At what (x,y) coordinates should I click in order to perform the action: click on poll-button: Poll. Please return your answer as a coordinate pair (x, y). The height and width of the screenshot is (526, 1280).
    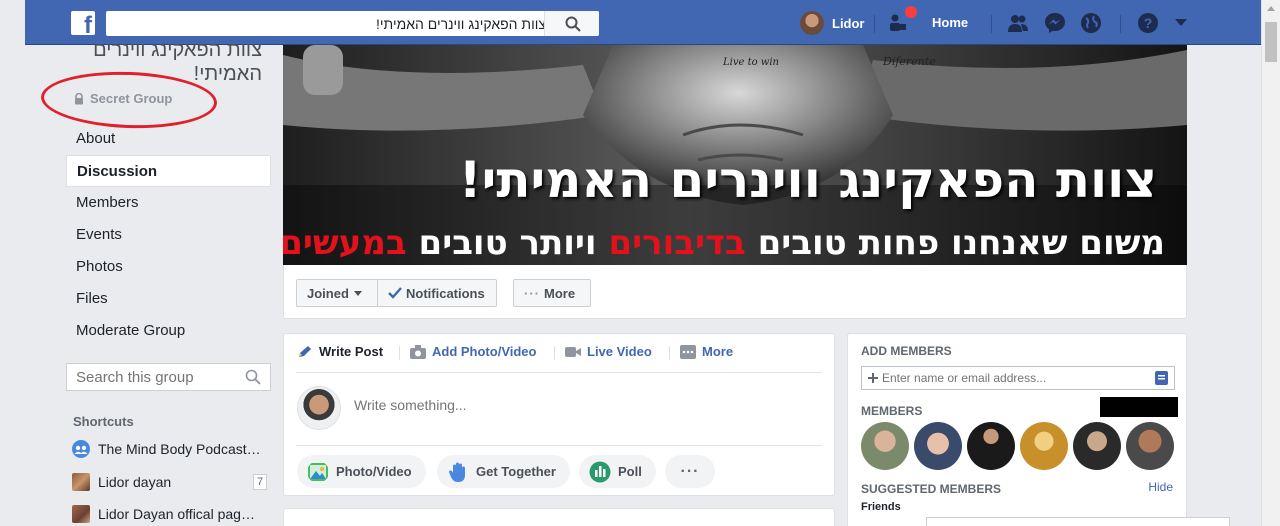
    Looking at the image, I should click on (617, 471).